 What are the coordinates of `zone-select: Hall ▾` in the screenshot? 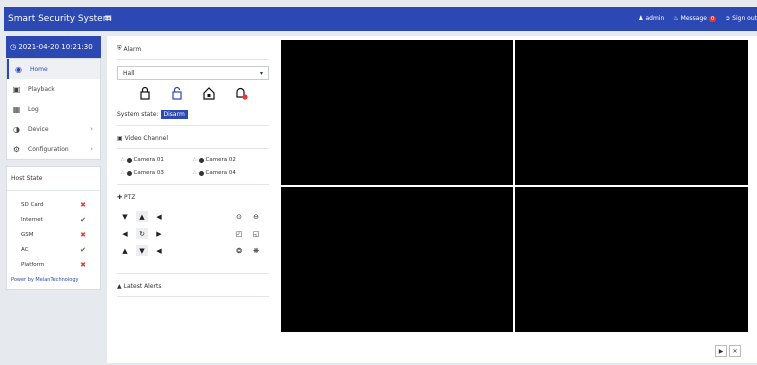 It's located at (193, 73).